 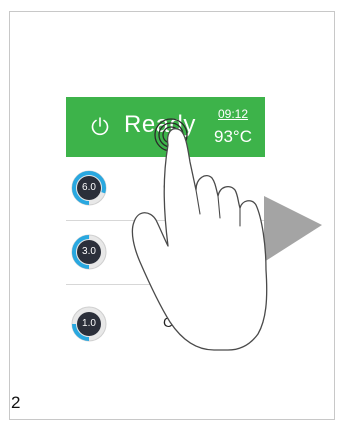 I want to click on list-item: 1.0 Custon, so click(x=165, y=321).